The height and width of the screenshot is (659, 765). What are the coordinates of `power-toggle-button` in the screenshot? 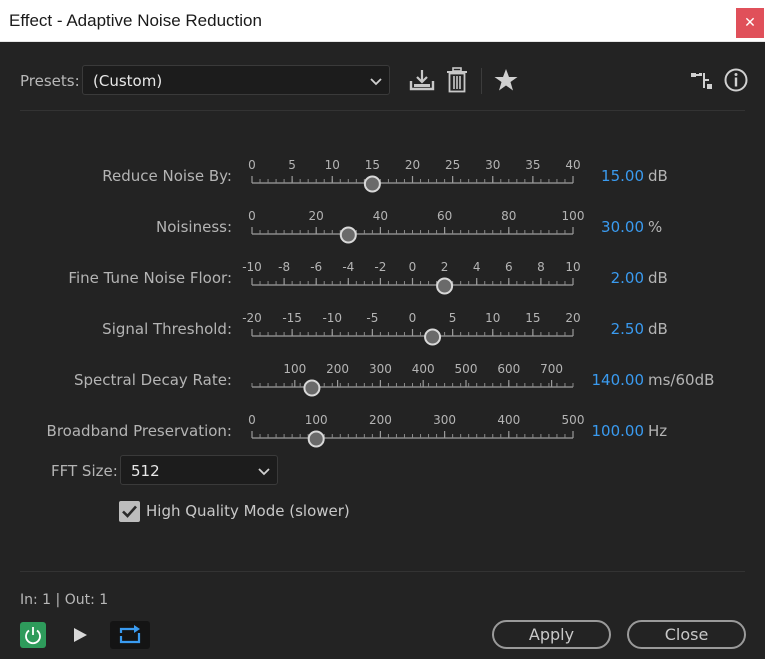 It's located at (33, 635).